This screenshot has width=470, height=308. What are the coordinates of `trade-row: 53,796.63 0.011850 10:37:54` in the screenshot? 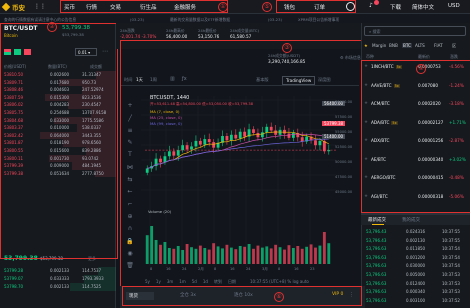 It's located at (416, 249).